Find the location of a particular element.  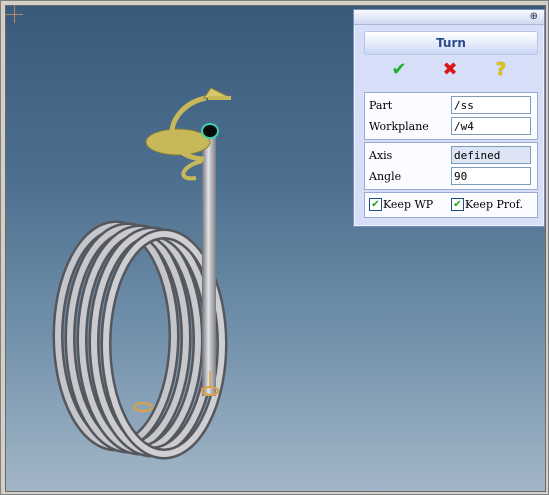

green-check-icon: ✔ is located at coordinates (399, 69).